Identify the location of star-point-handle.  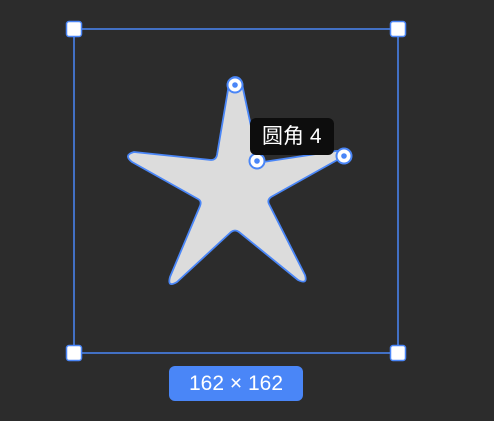
(235, 85).